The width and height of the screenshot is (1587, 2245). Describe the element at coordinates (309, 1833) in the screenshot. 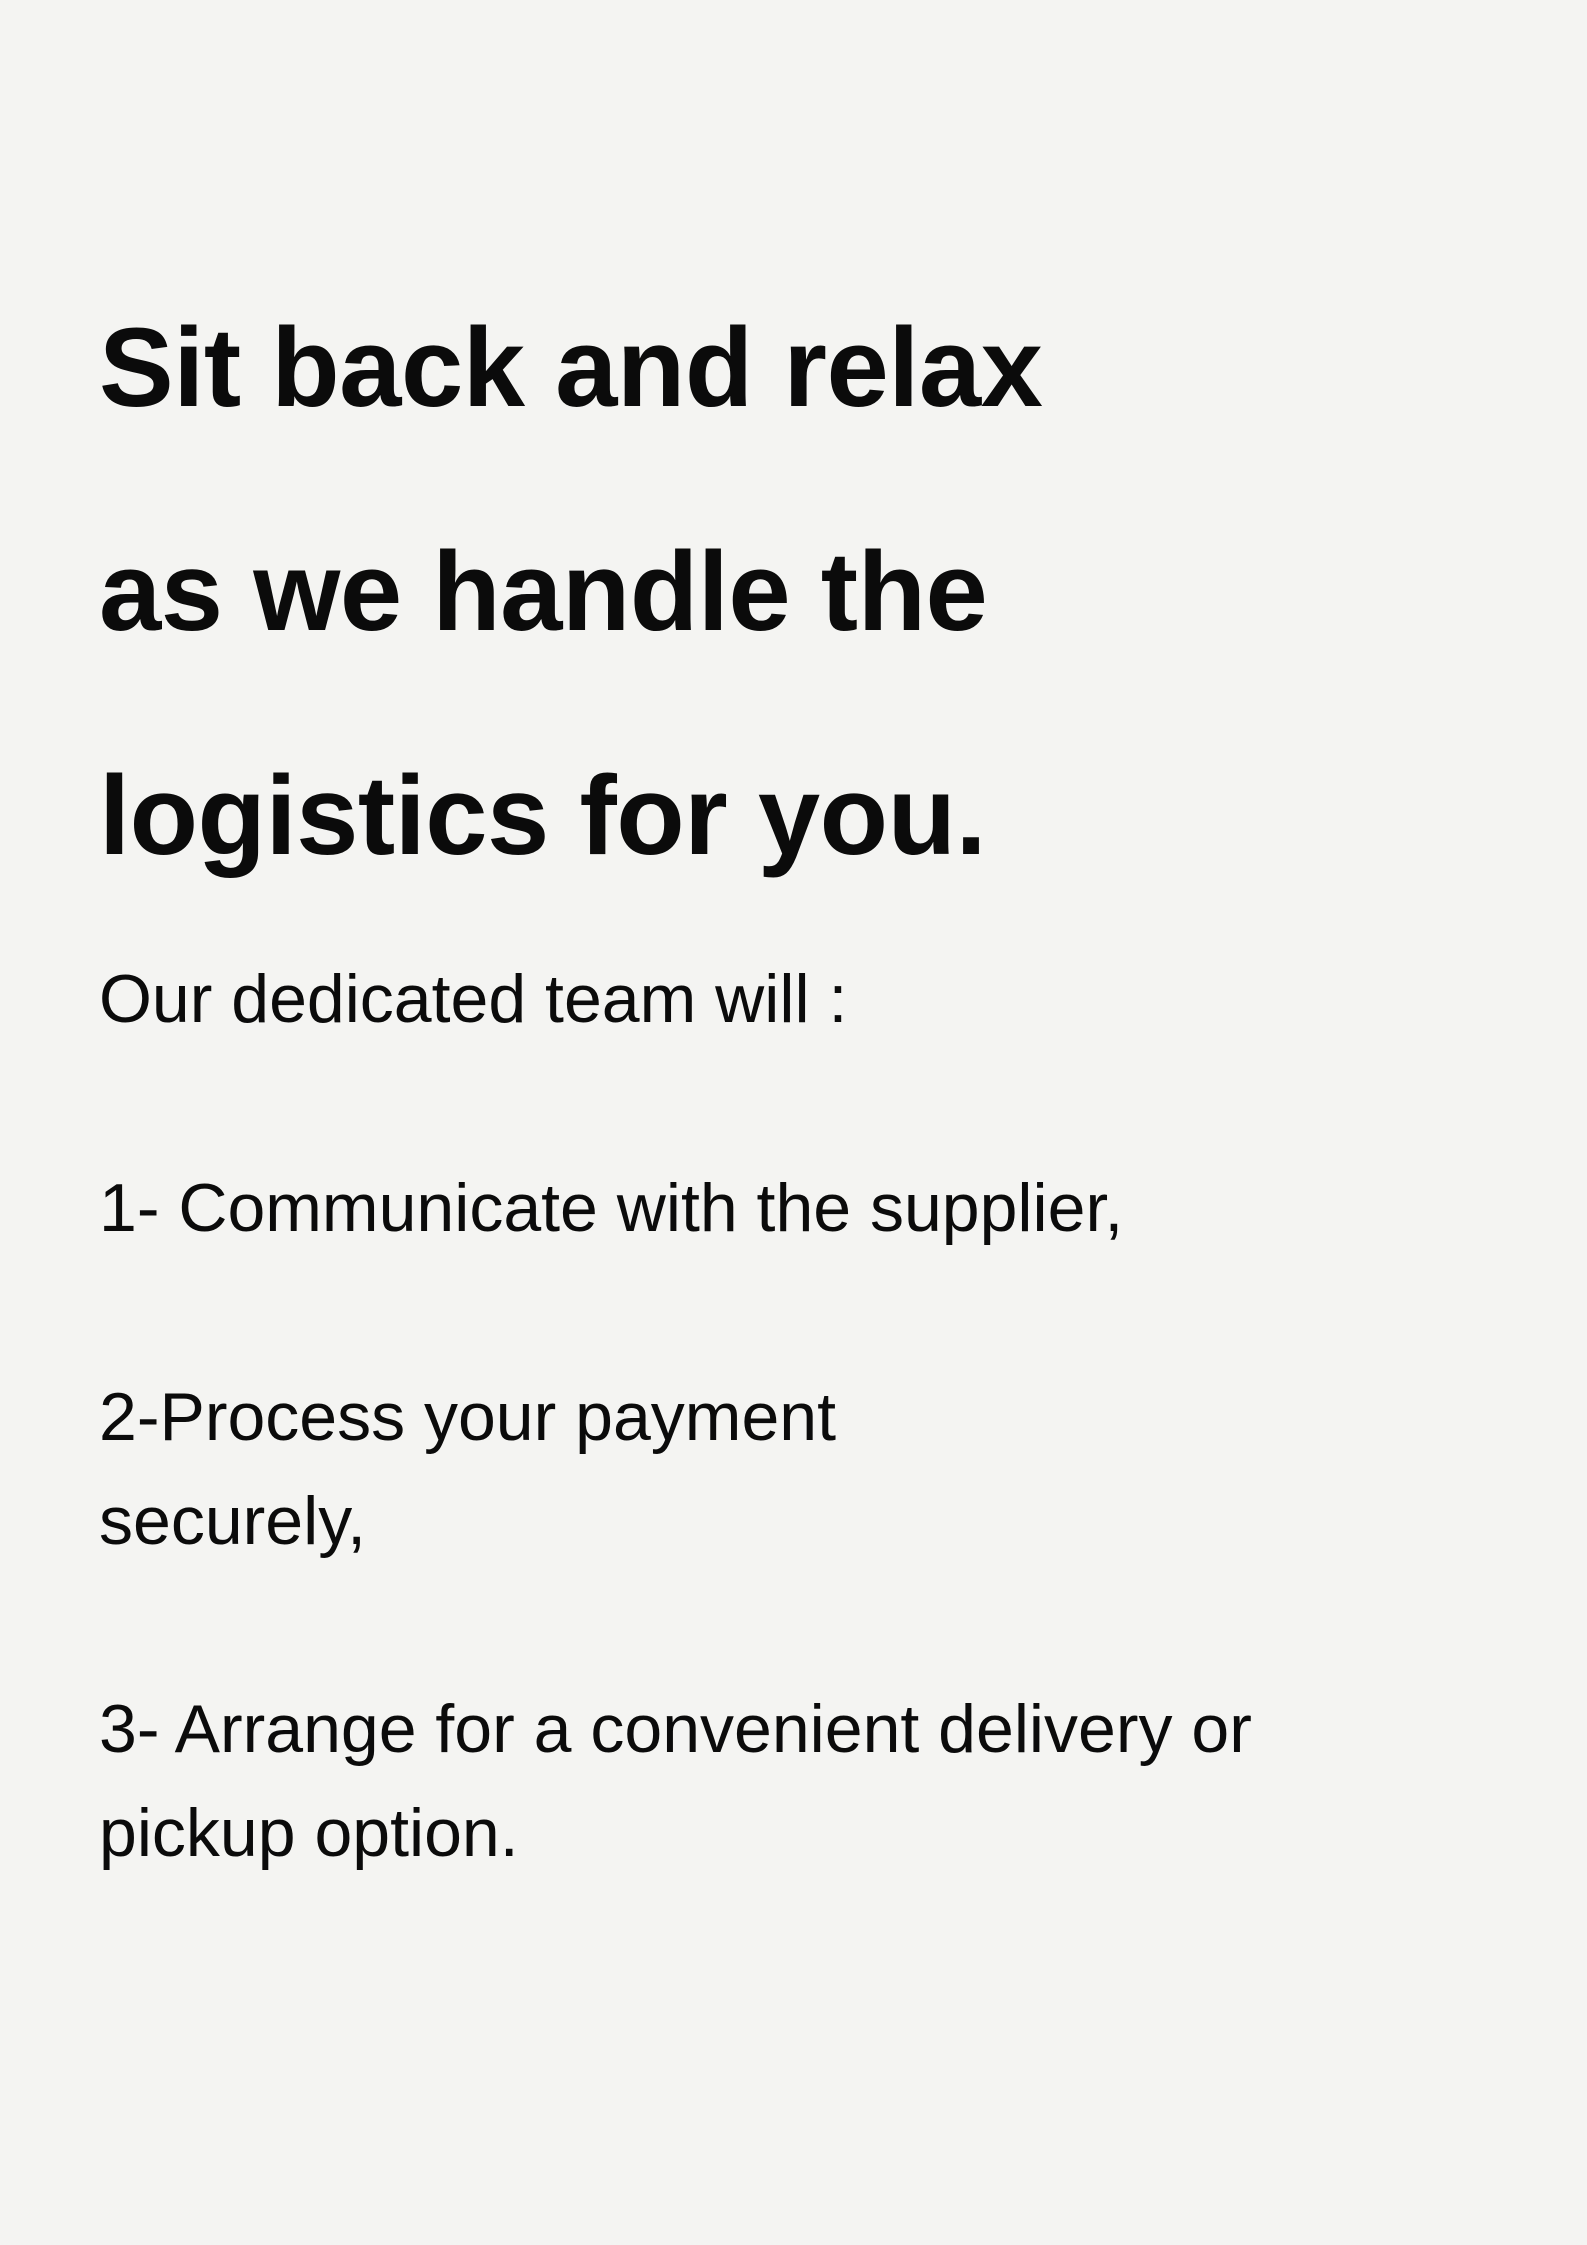

I see `step-line: pickup option.` at that location.